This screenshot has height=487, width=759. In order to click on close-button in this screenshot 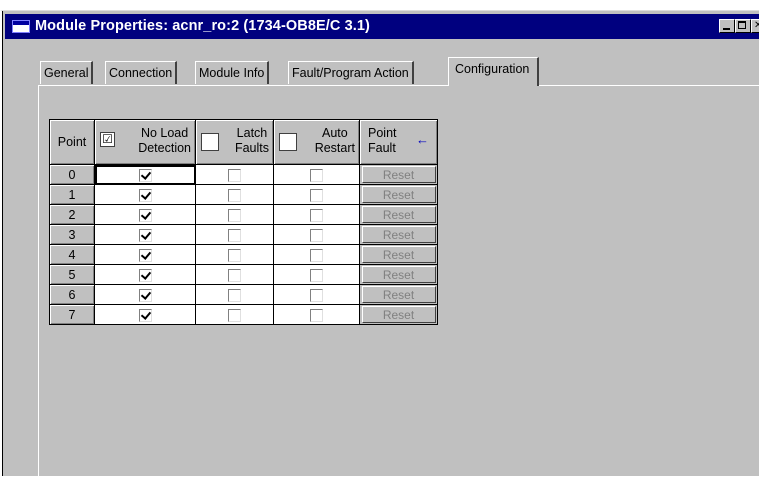, I will do `click(755, 26)`.